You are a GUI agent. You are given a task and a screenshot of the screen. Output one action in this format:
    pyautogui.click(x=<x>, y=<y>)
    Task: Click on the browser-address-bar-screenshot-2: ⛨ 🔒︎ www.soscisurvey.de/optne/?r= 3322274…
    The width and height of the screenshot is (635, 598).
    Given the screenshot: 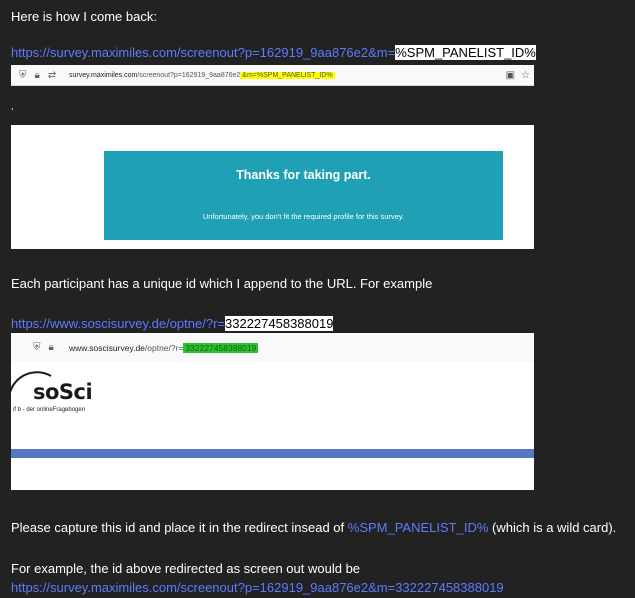 What is the action you would take?
    pyautogui.click(x=272, y=348)
    